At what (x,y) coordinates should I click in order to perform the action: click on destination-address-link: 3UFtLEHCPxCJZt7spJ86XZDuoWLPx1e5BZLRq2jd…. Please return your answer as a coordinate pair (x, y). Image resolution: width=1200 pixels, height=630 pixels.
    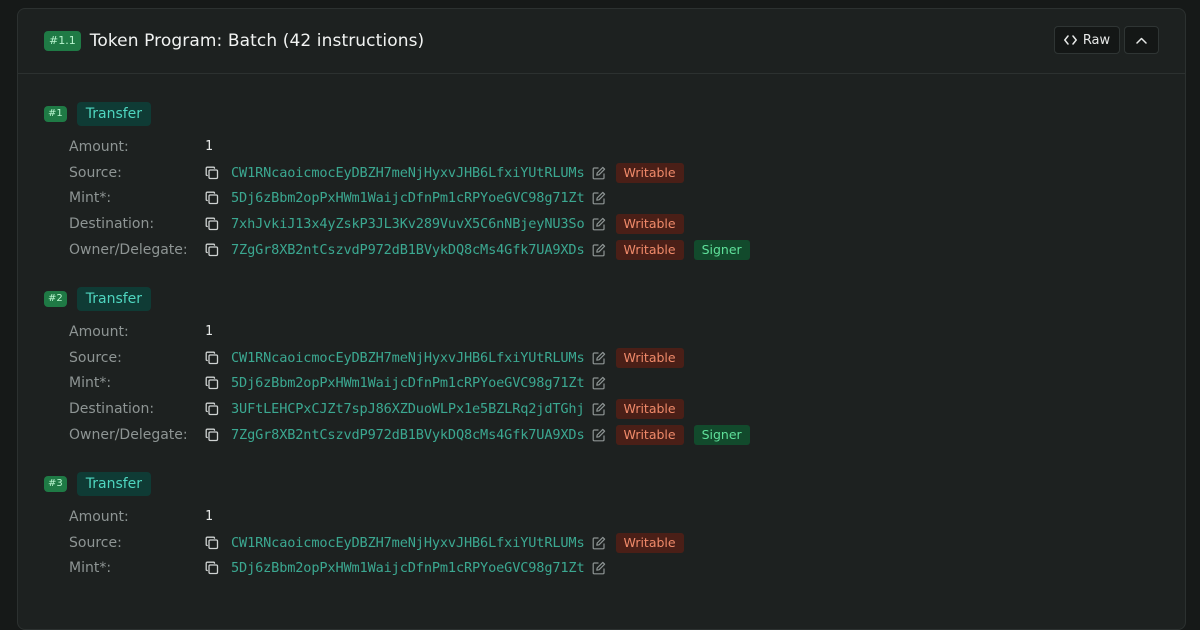
    Looking at the image, I should click on (408, 409).